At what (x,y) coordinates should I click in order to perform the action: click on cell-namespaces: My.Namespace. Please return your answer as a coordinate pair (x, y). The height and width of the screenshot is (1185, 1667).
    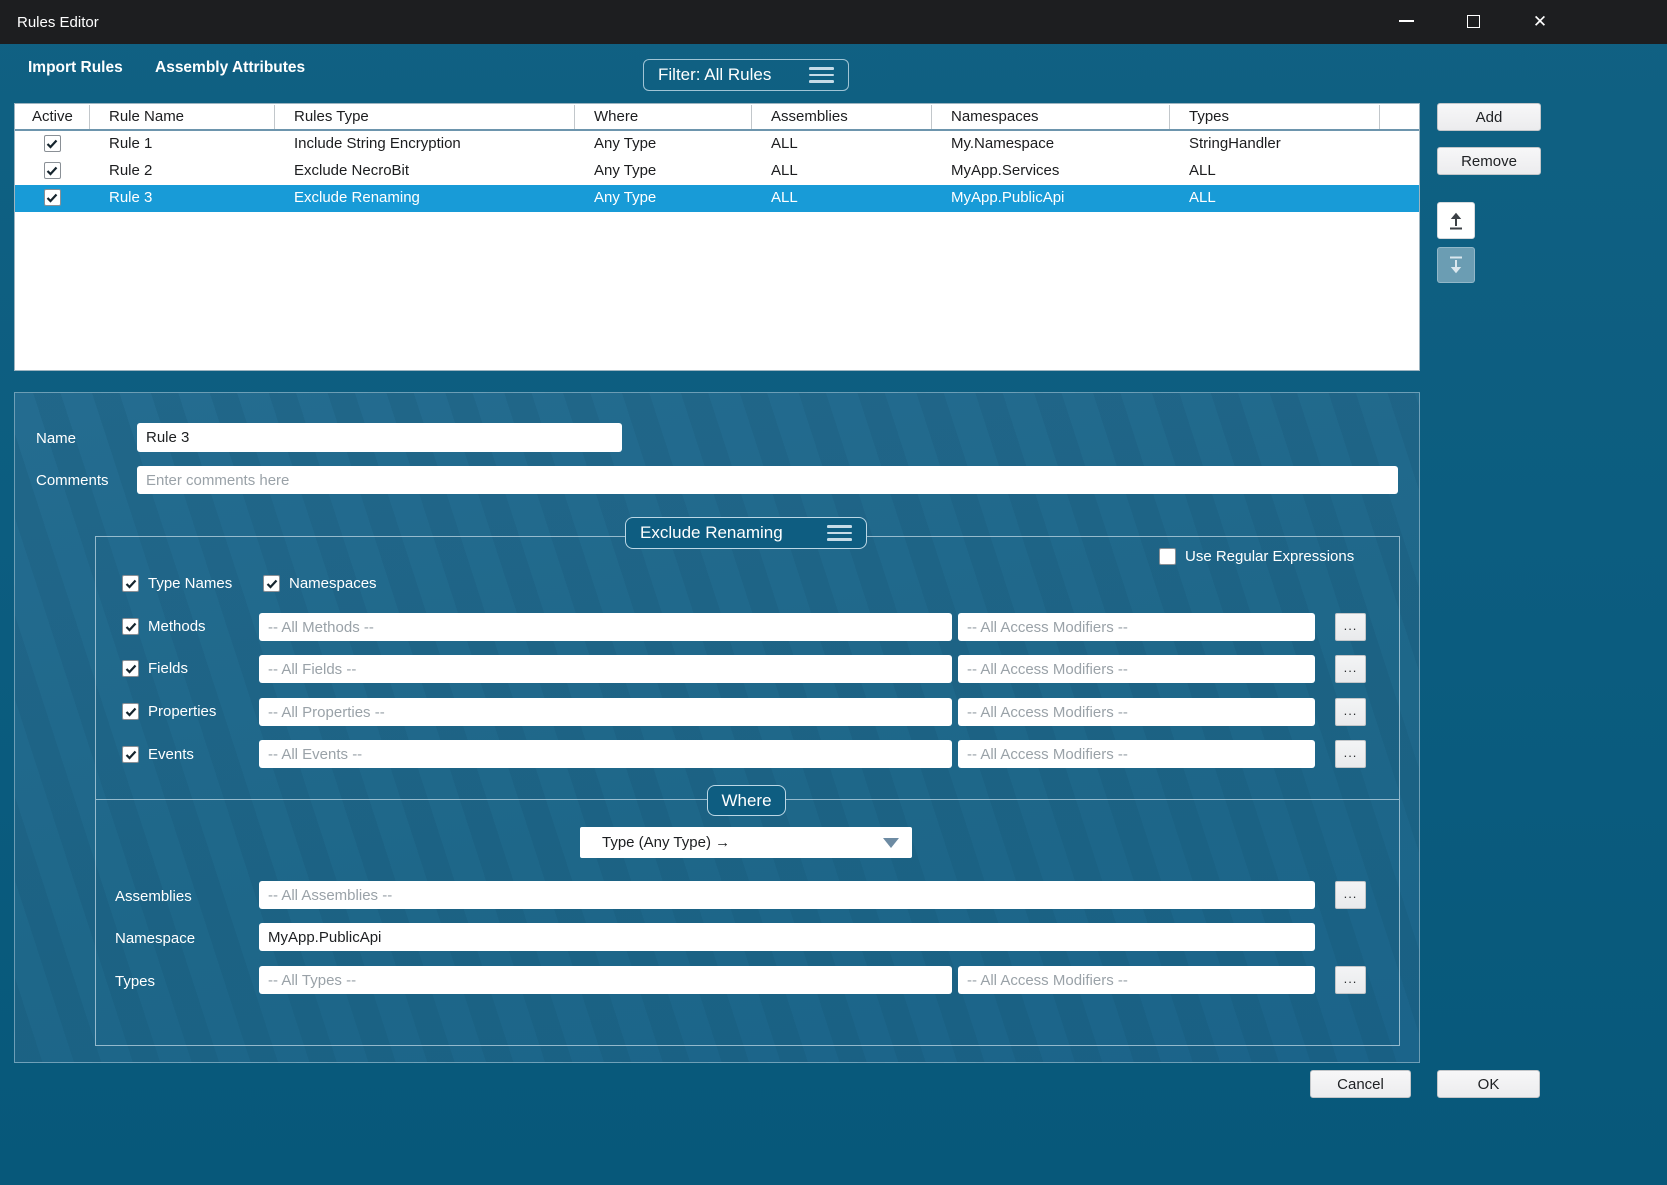
    Looking at the image, I should click on (1003, 143).